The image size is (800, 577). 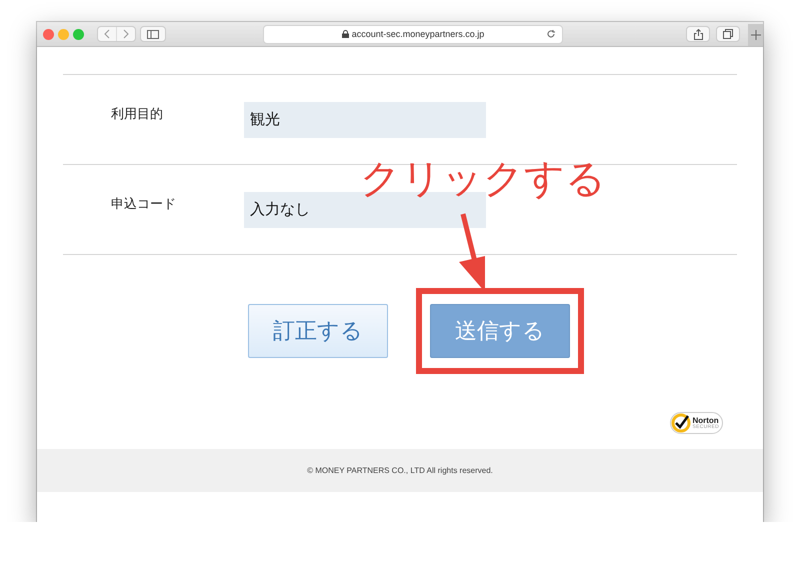 I want to click on maximize-icon, so click(x=78, y=34).